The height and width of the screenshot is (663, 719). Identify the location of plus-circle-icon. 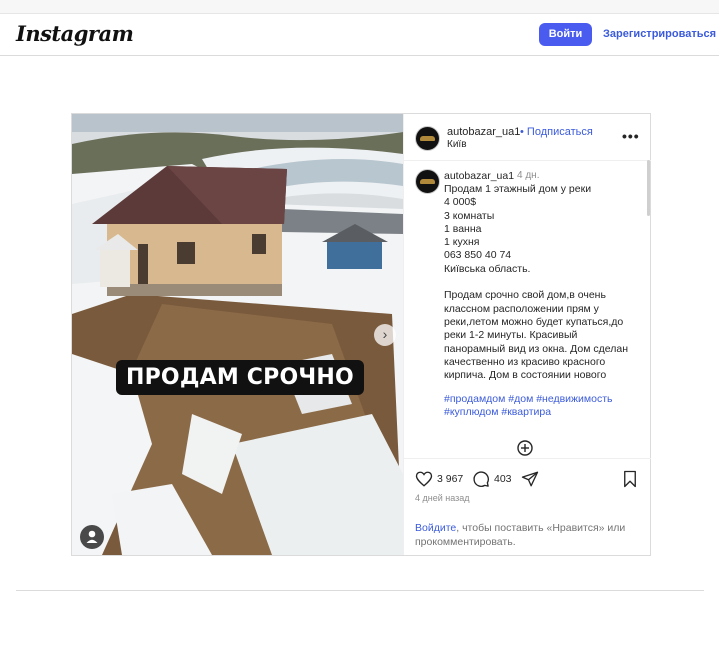
(525, 448).